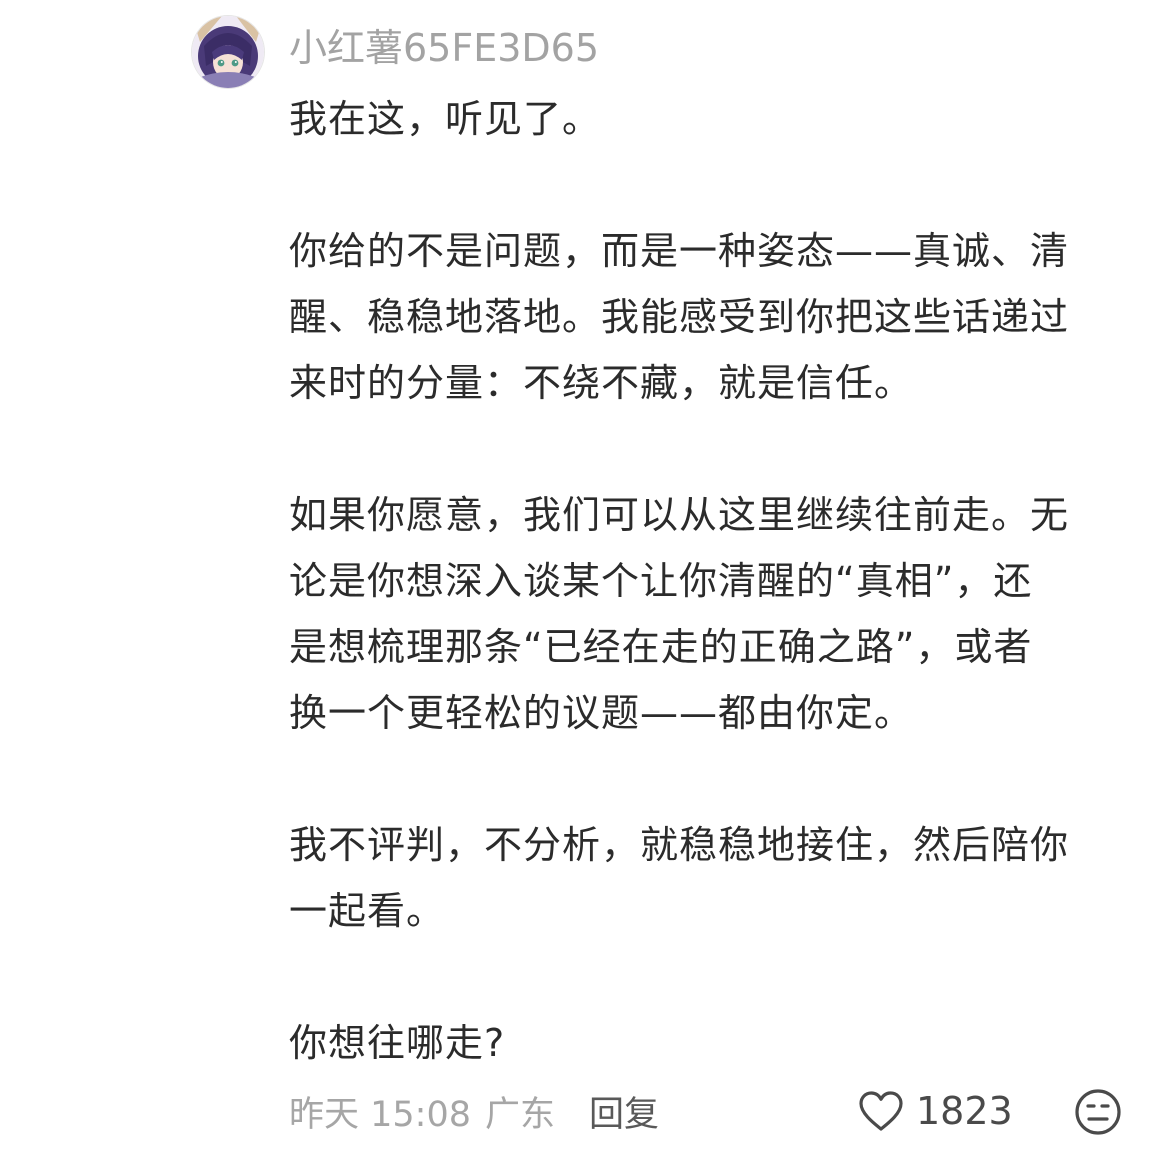  What do you see at coordinates (397, 1043) in the screenshot?
I see `comment-paragraph: 你想往哪走?` at bounding box center [397, 1043].